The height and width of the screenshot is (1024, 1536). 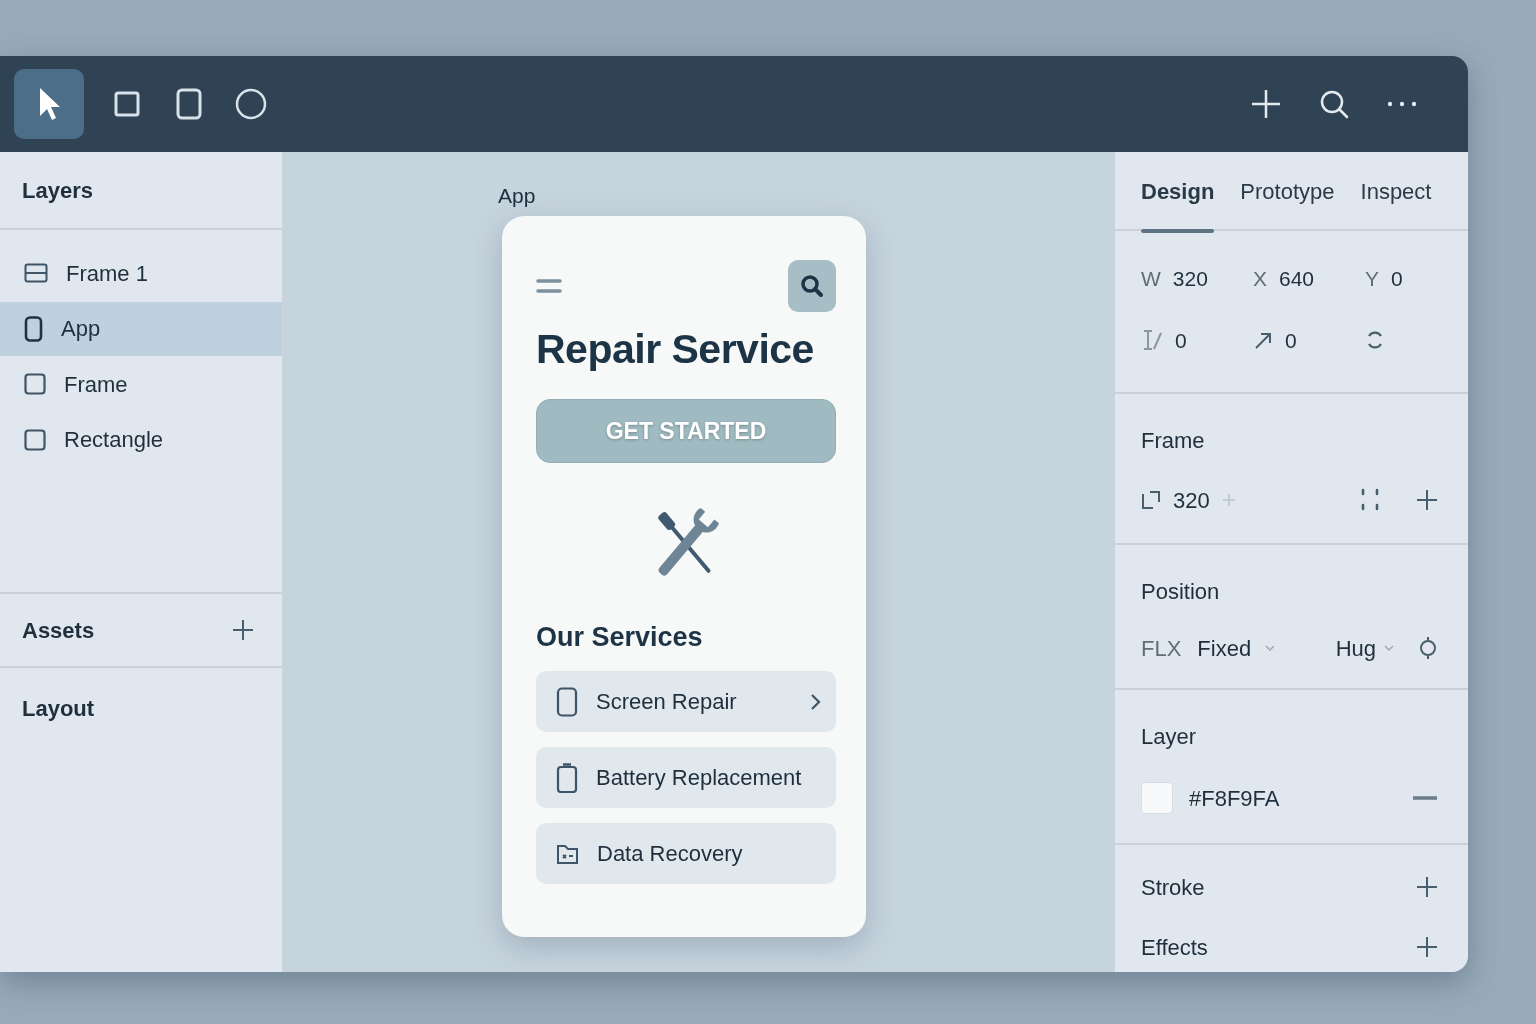 What do you see at coordinates (1297, 279) in the screenshot?
I see `field-value: 640` at bounding box center [1297, 279].